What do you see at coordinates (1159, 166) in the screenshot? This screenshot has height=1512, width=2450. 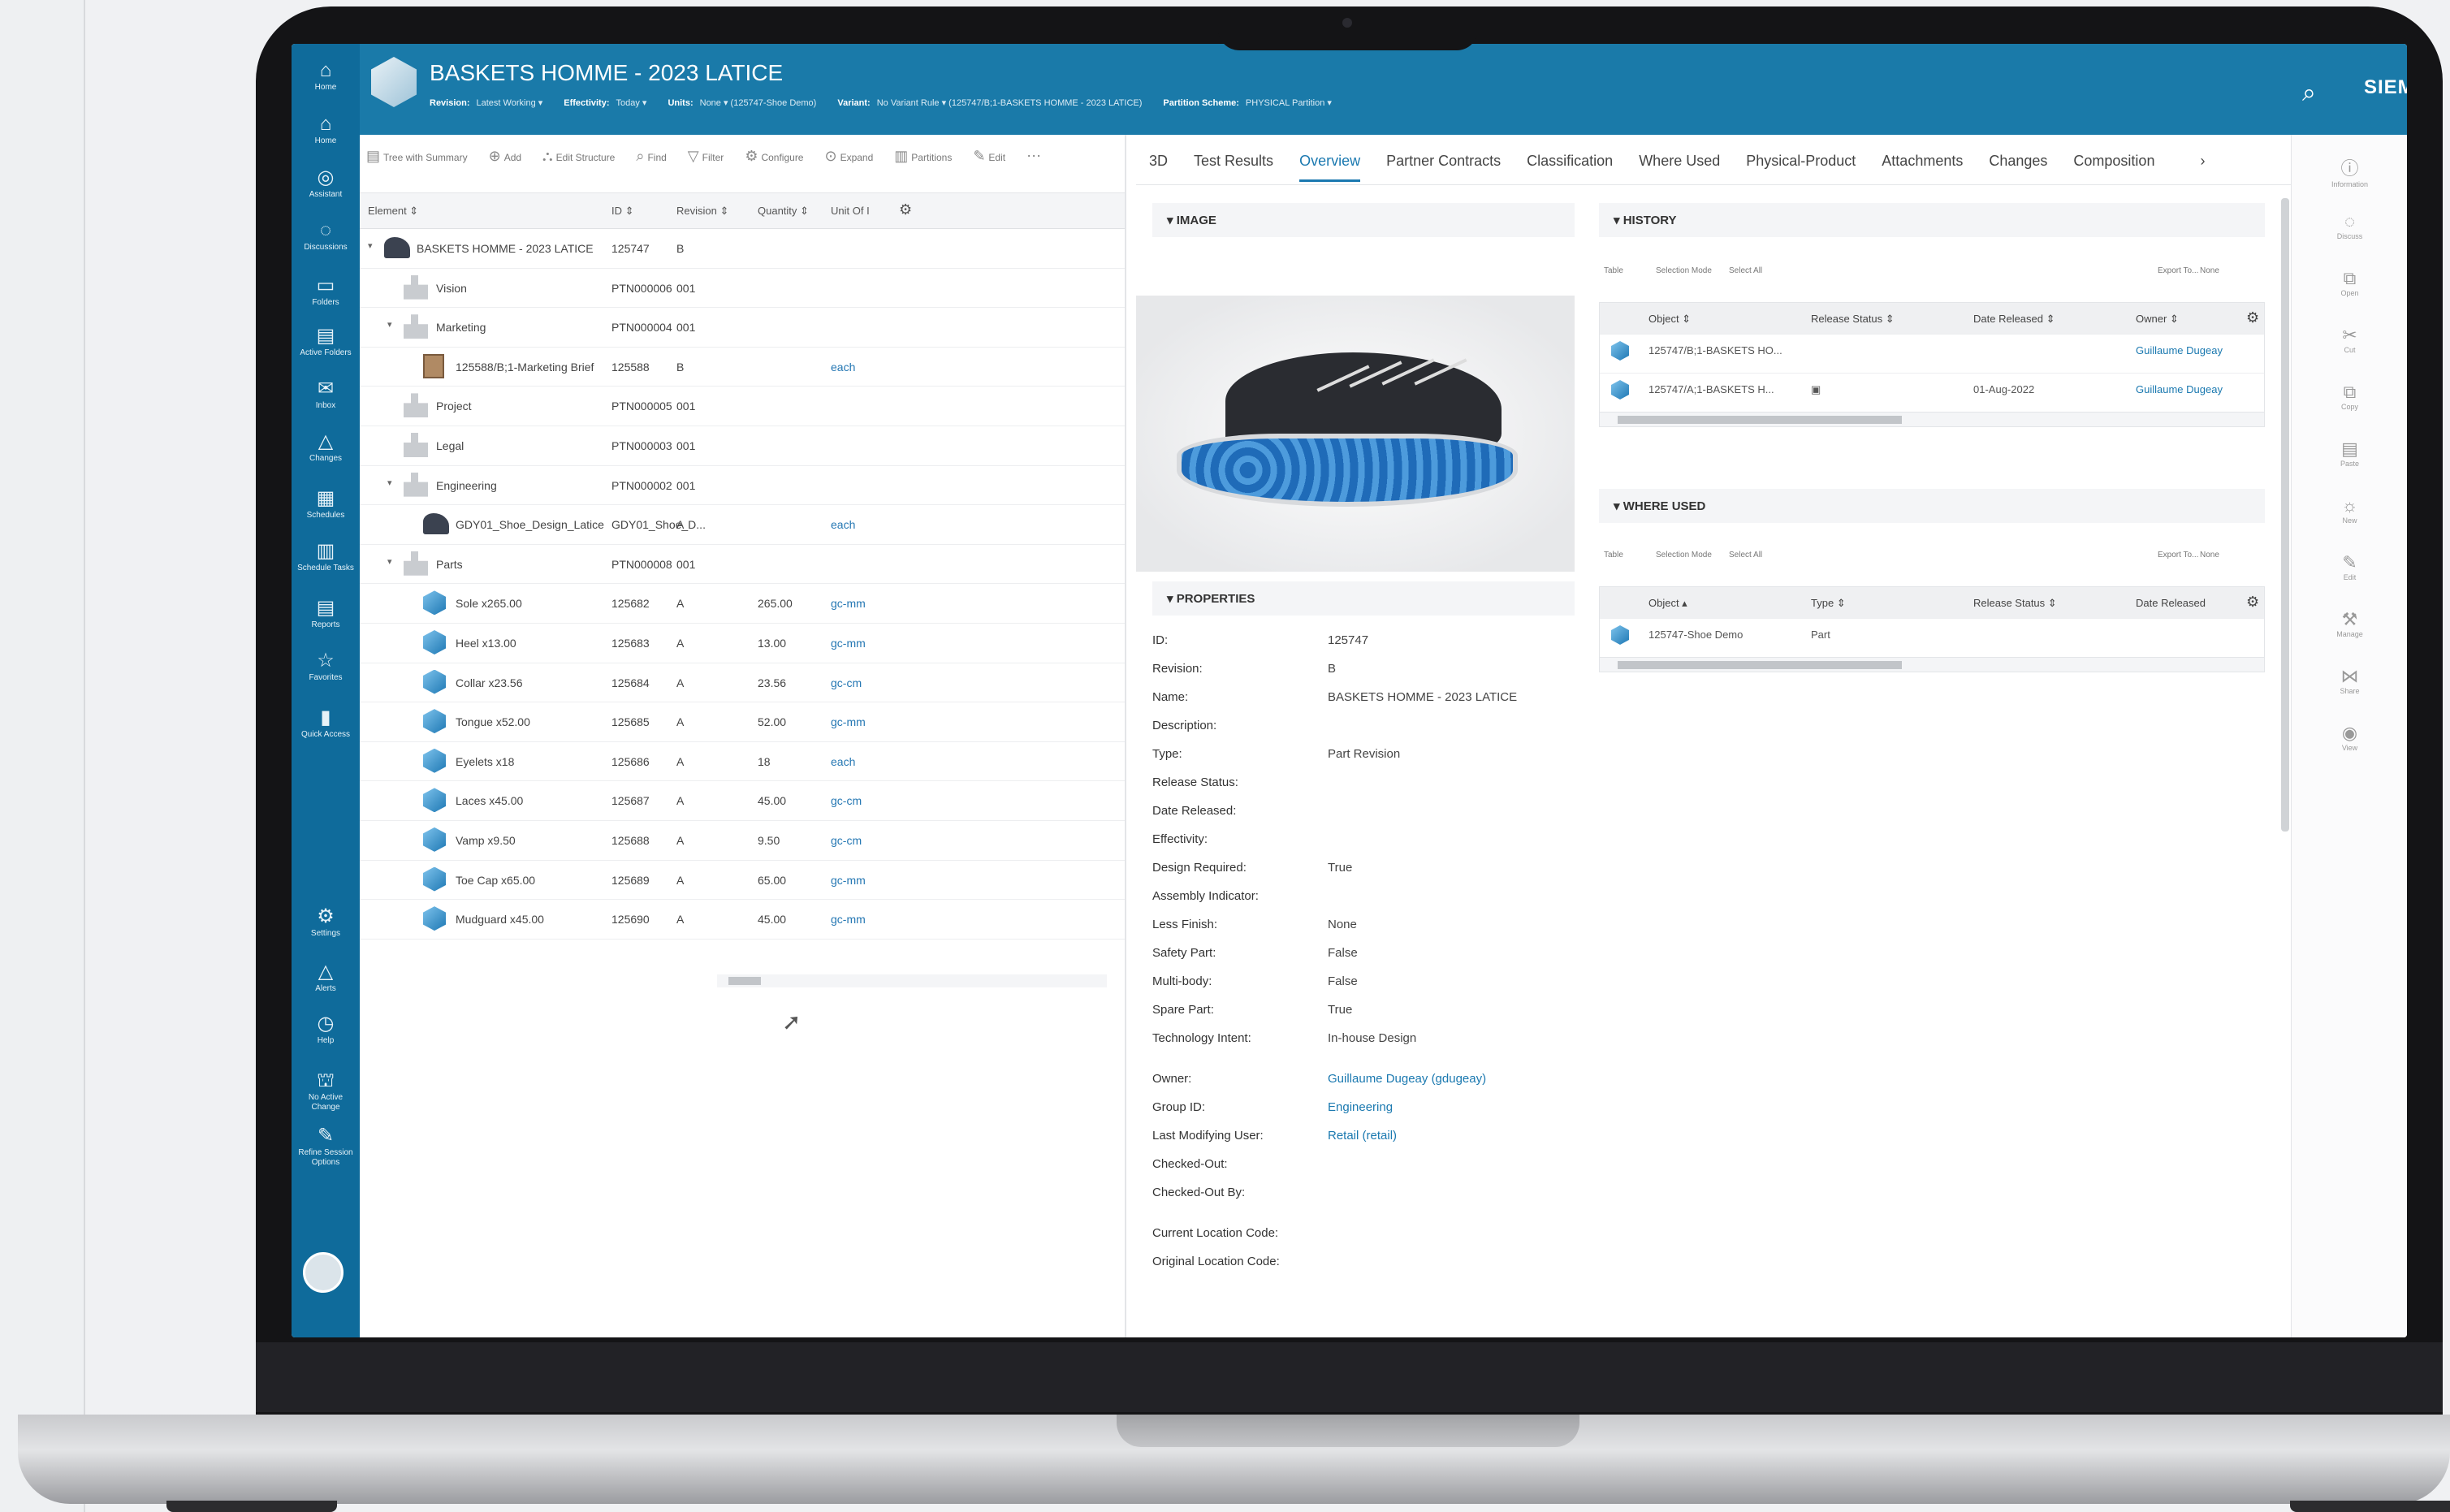 I see `tab-3d: 3D` at bounding box center [1159, 166].